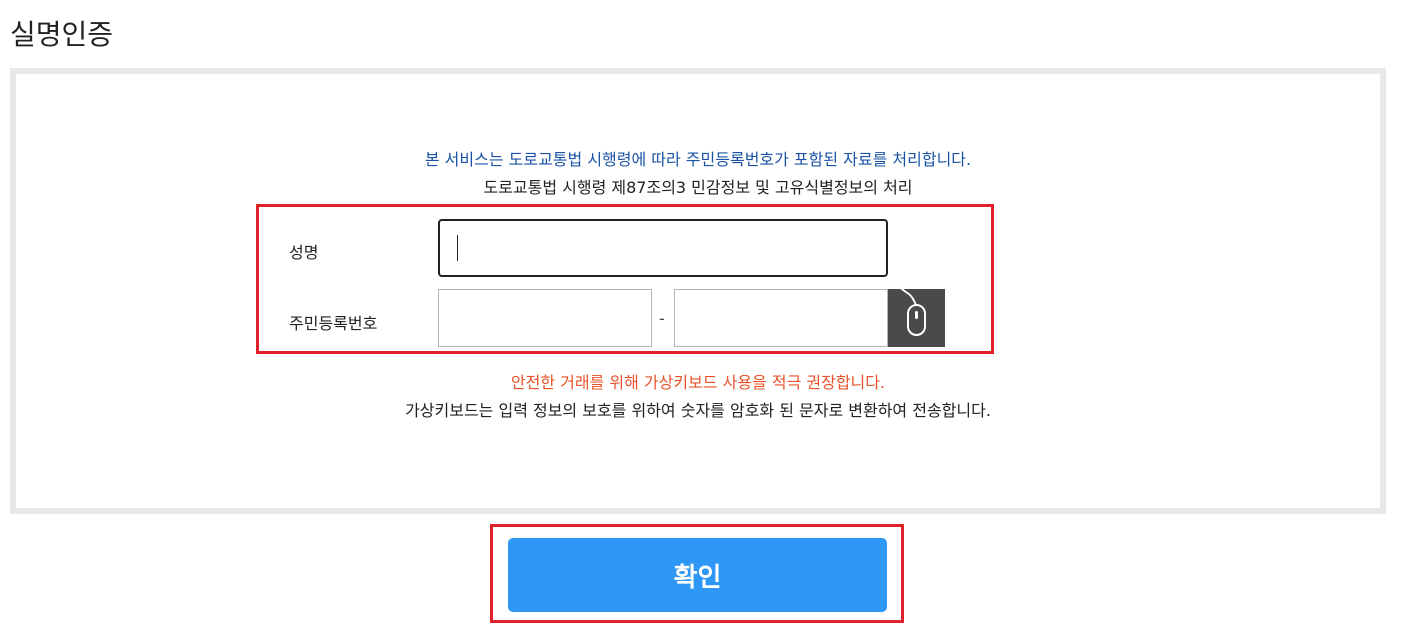 The width and height of the screenshot is (1411, 633). Describe the element at coordinates (698, 382) in the screenshot. I see `recommend-notice: 안전한 거래를 위해 가상키보드 사용을 적극 권장합니다.` at that location.